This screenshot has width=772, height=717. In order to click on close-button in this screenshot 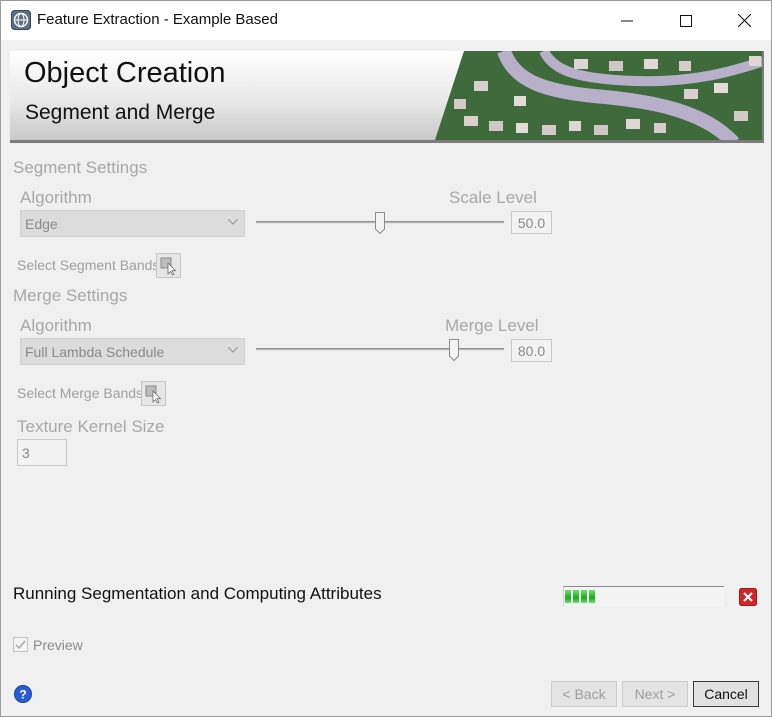, I will do `click(743, 20)`.